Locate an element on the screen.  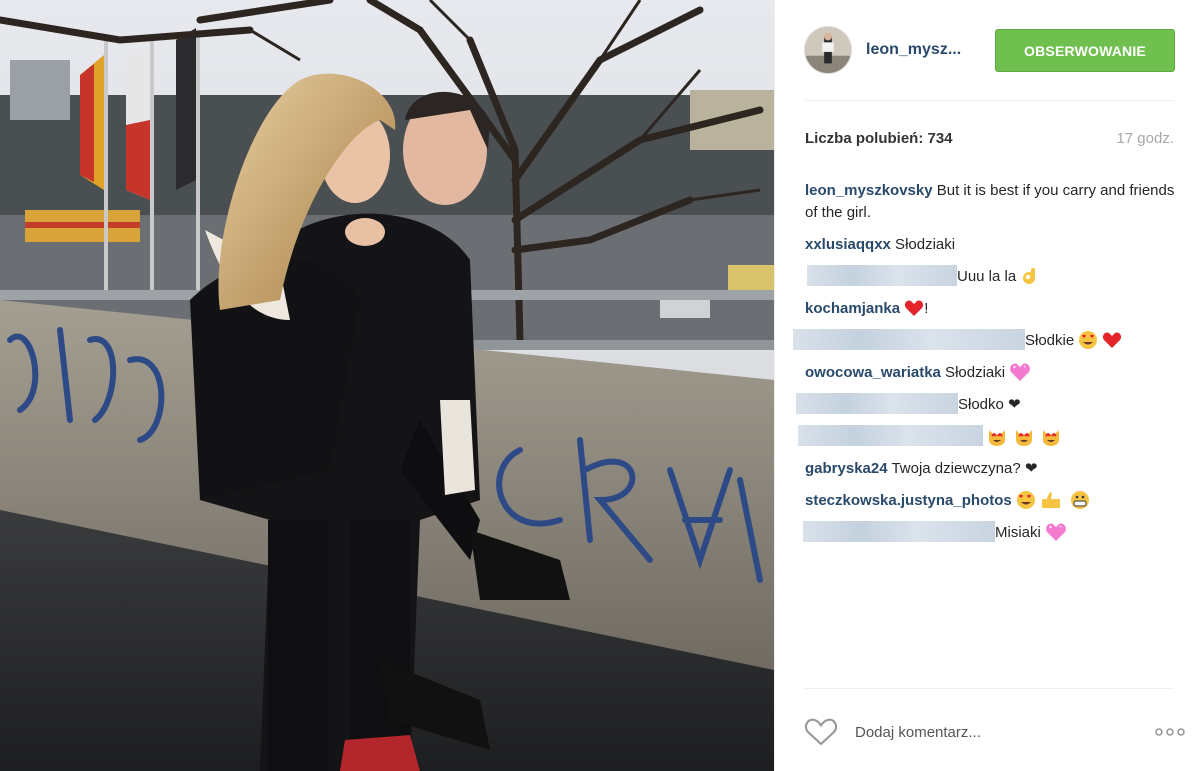
comment-item: kochamjanka ! is located at coordinates (991, 309).